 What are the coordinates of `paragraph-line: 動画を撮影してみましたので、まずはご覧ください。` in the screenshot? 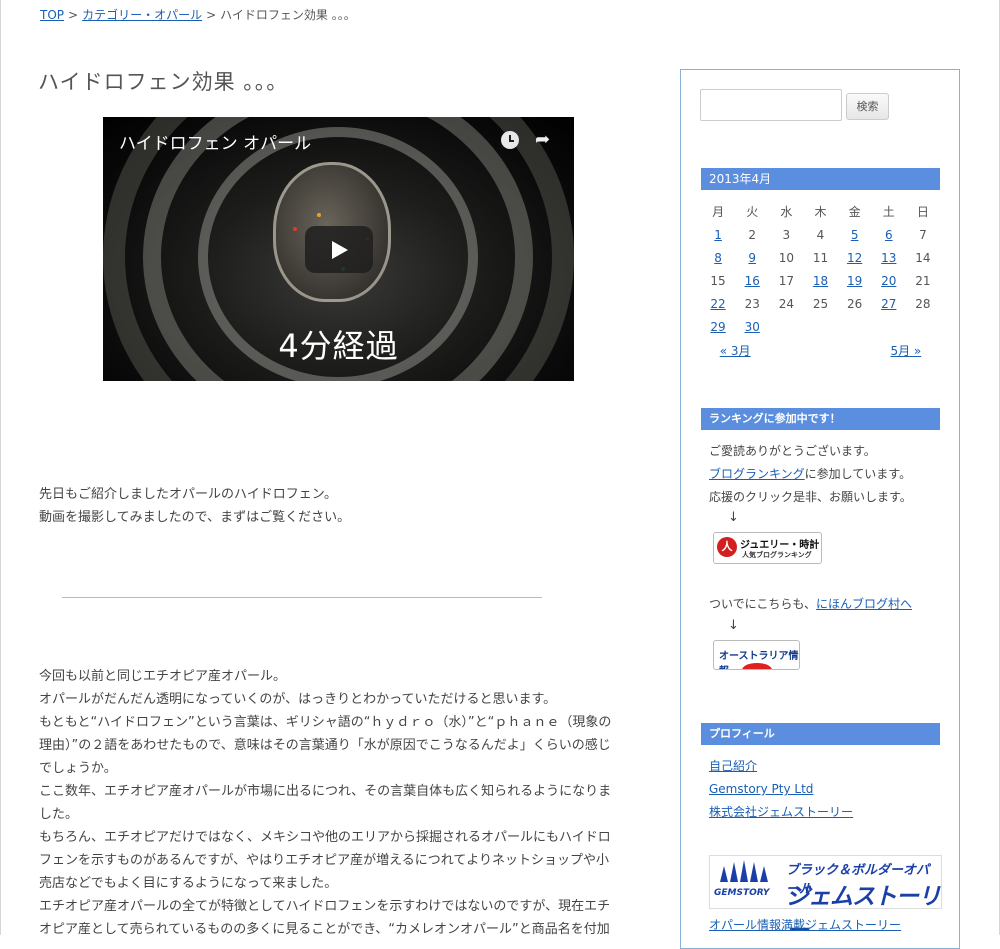 It's located at (195, 517).